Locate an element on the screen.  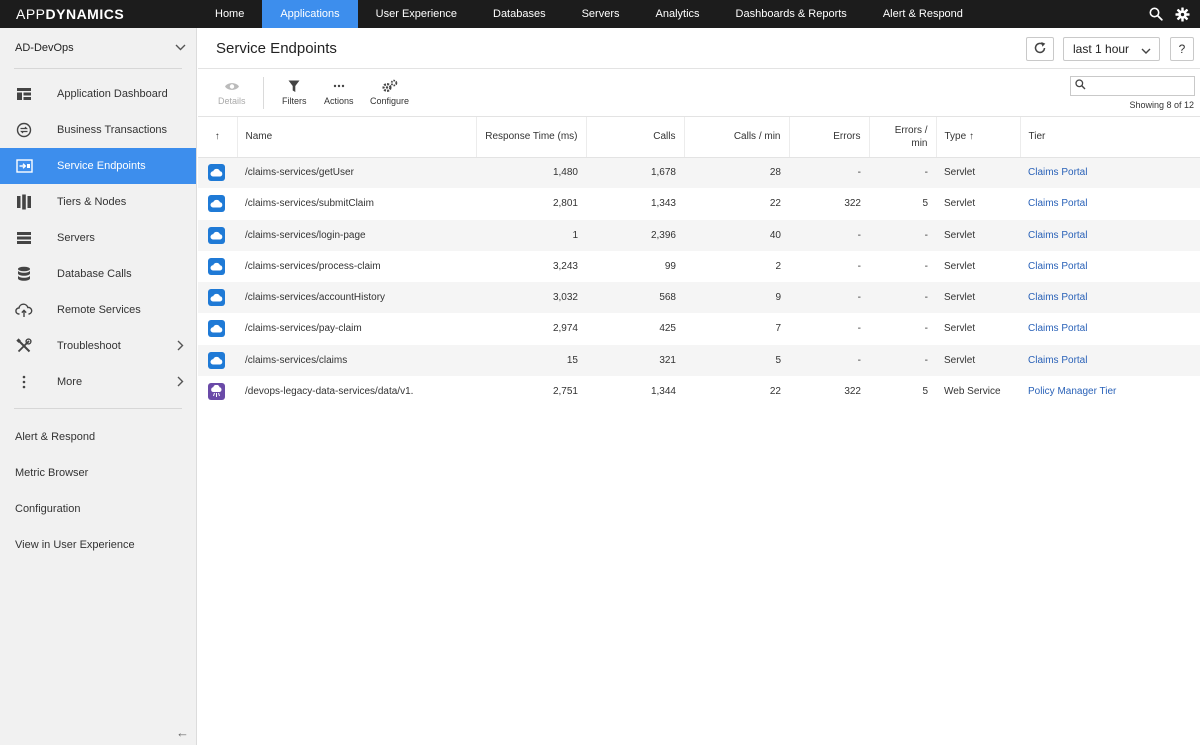
gear-icon is located at coordinates (1182, 14).